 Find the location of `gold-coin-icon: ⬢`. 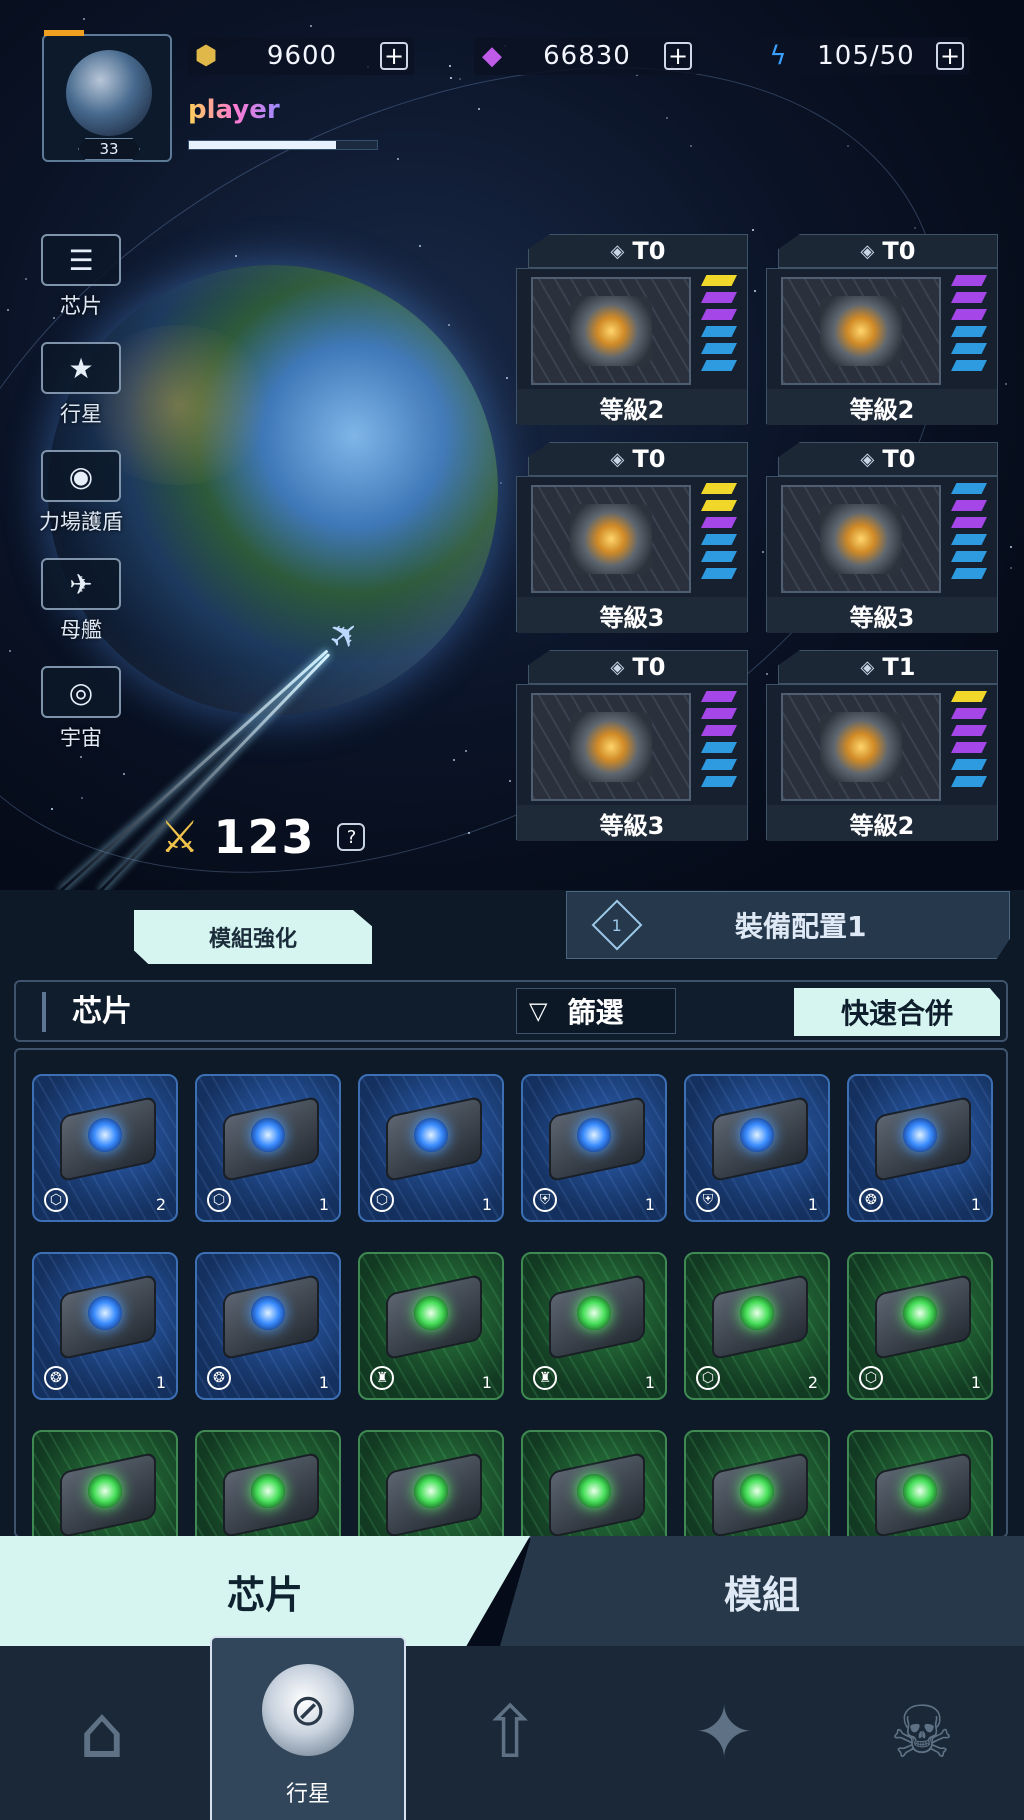

gold-coin-icon: ⬢ is located at coordinates (206, 56).